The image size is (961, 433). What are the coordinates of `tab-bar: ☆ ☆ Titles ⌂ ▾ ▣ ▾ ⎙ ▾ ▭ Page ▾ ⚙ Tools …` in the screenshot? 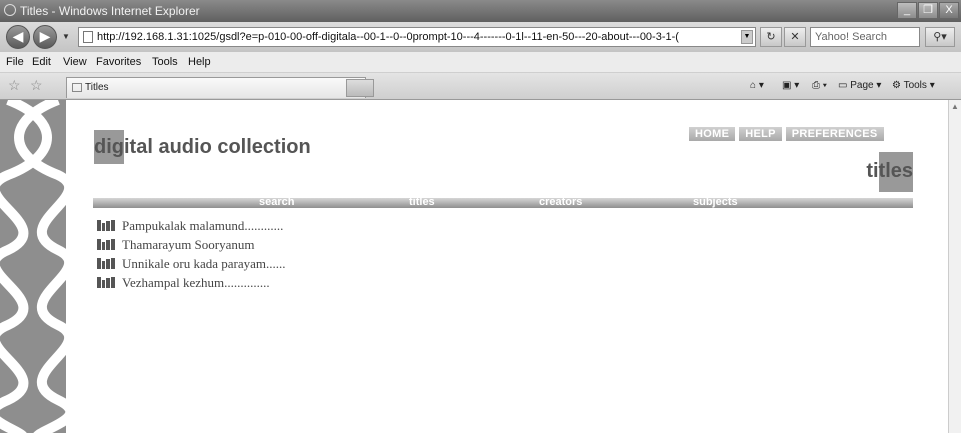 It's located at (480, 86).